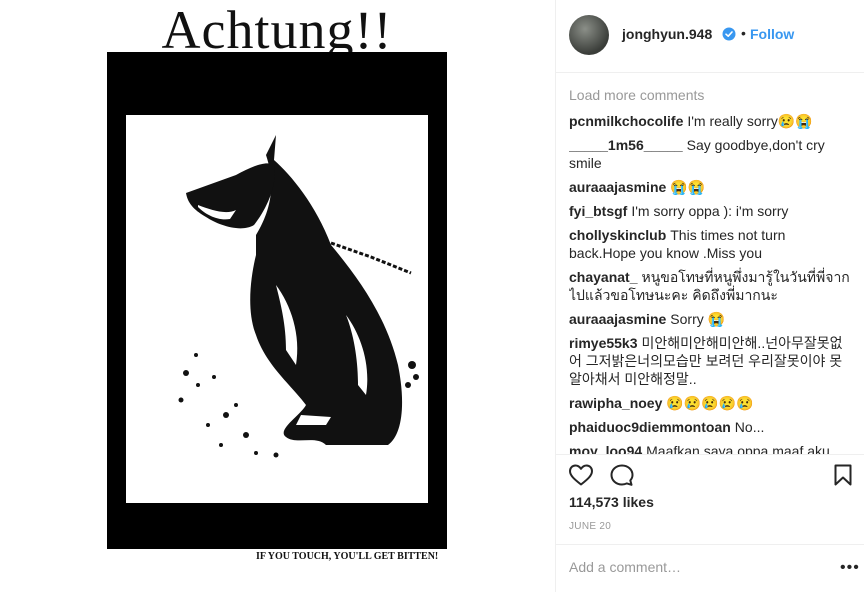 The image size is (864, 593). What do you see at coordinates (277, 30) in the screenshot?
I see `poster-title: Achtung!!` at bounding box center [277, 30].